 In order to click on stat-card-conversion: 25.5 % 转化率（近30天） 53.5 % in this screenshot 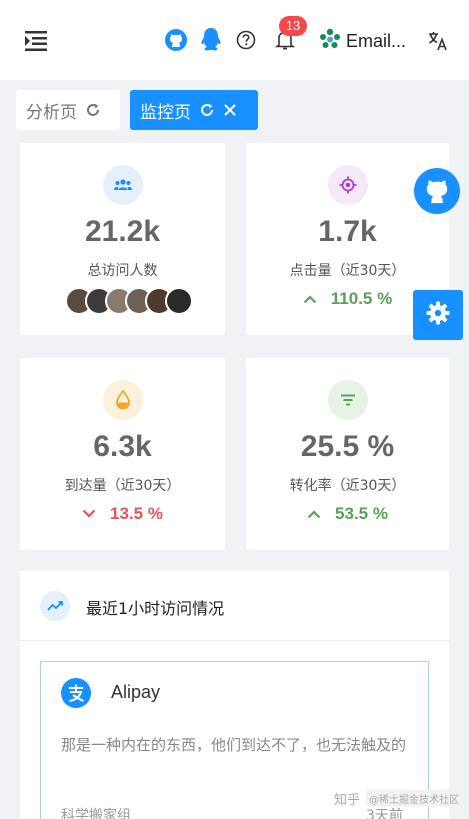, I will do `click(347, 454)`.